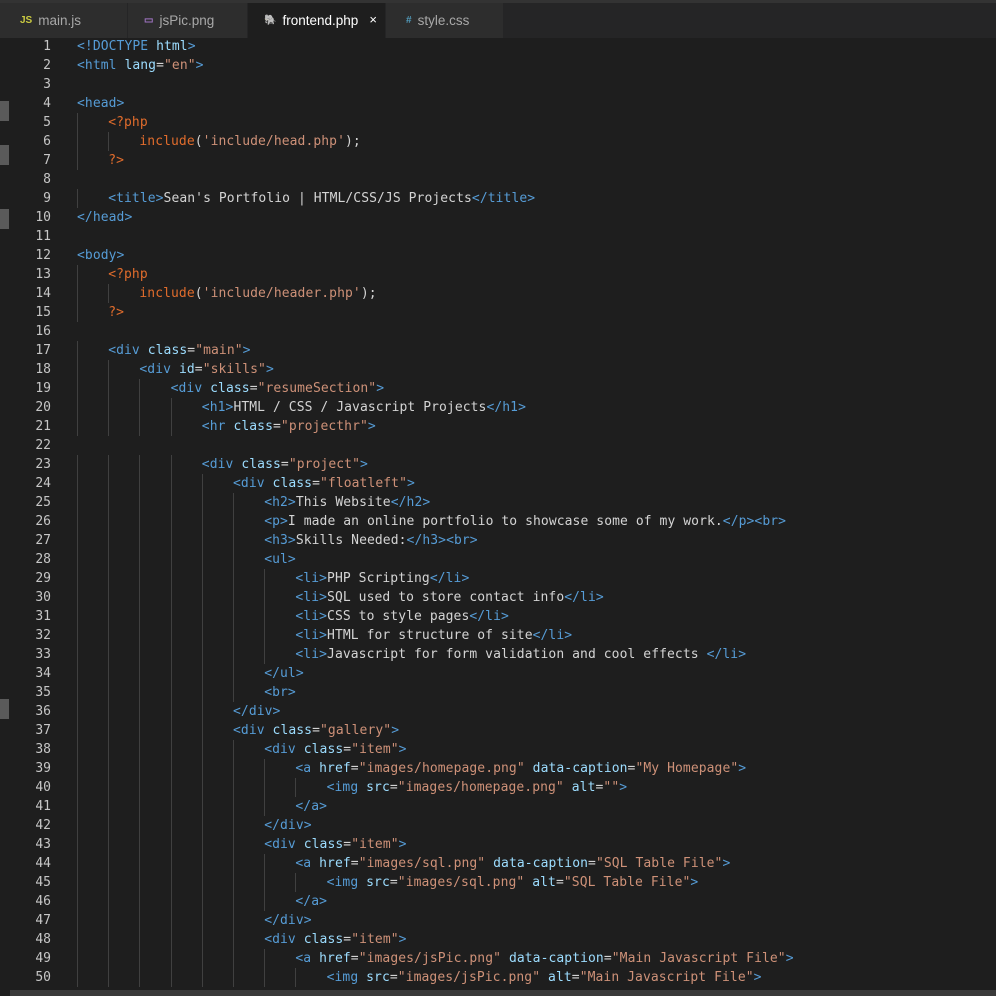 This screenshot has height=996, width=996. I want to click on code-line: 42 </div>, so click(498, 825).